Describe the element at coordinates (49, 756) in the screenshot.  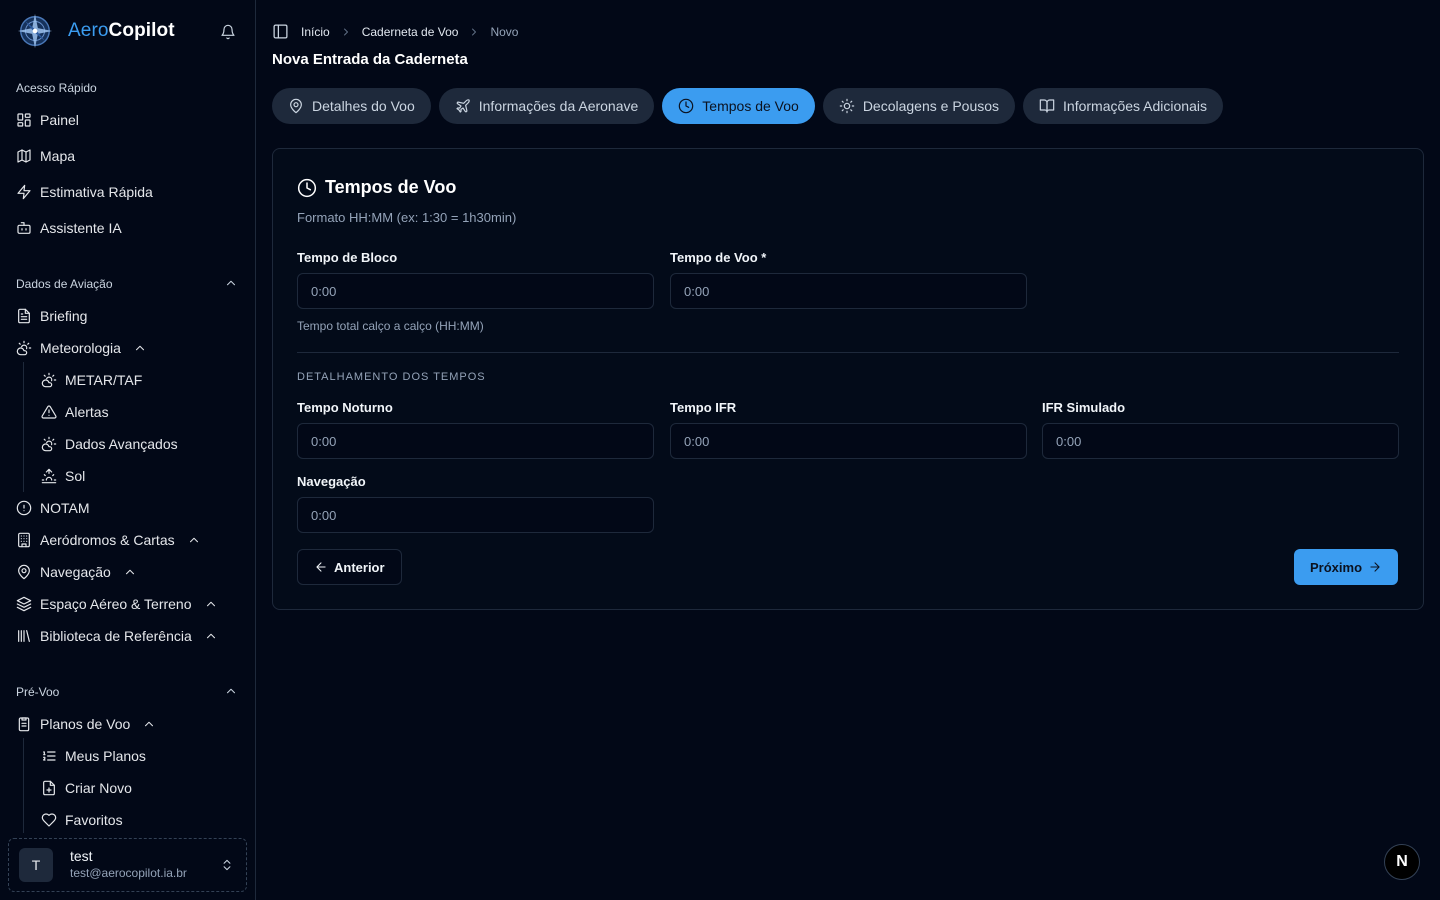
I see `list-ordered-icon` at that location.